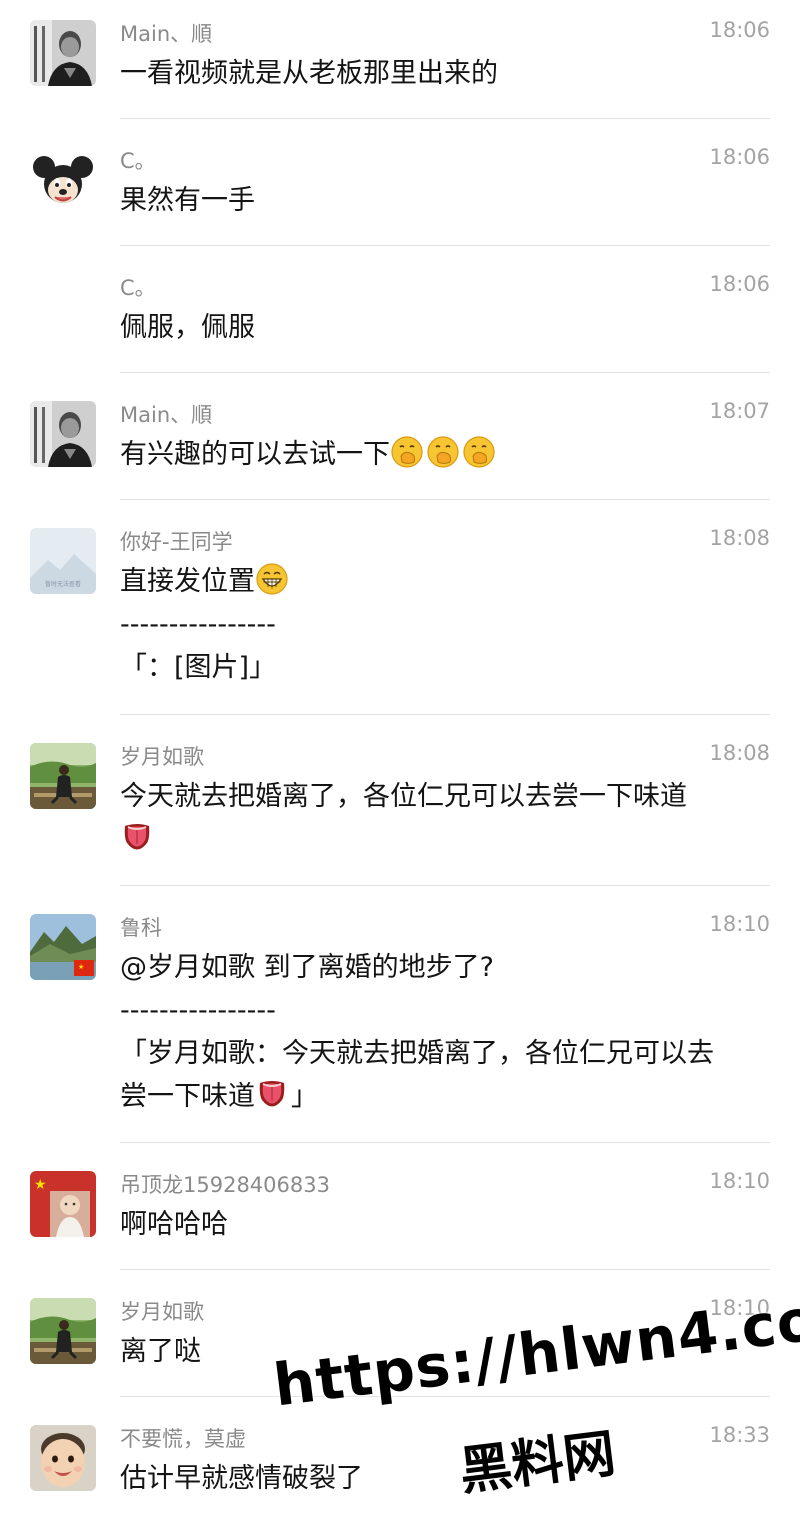 The image size is (800, 1513). What do you see at coordinates (255, 454) in the screenshot?
I see `message-line-text: 有兴趣的可以去试一下` at bounding box center [255, 454].